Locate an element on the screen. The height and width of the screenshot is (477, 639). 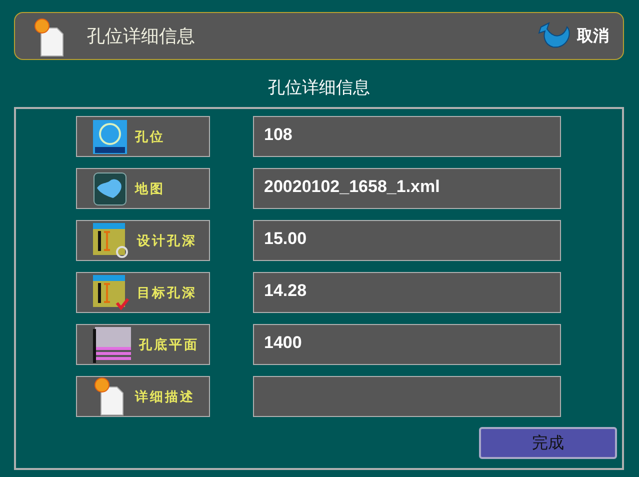
field-label-button: 详细描述 is located at coordinates (143, 396).